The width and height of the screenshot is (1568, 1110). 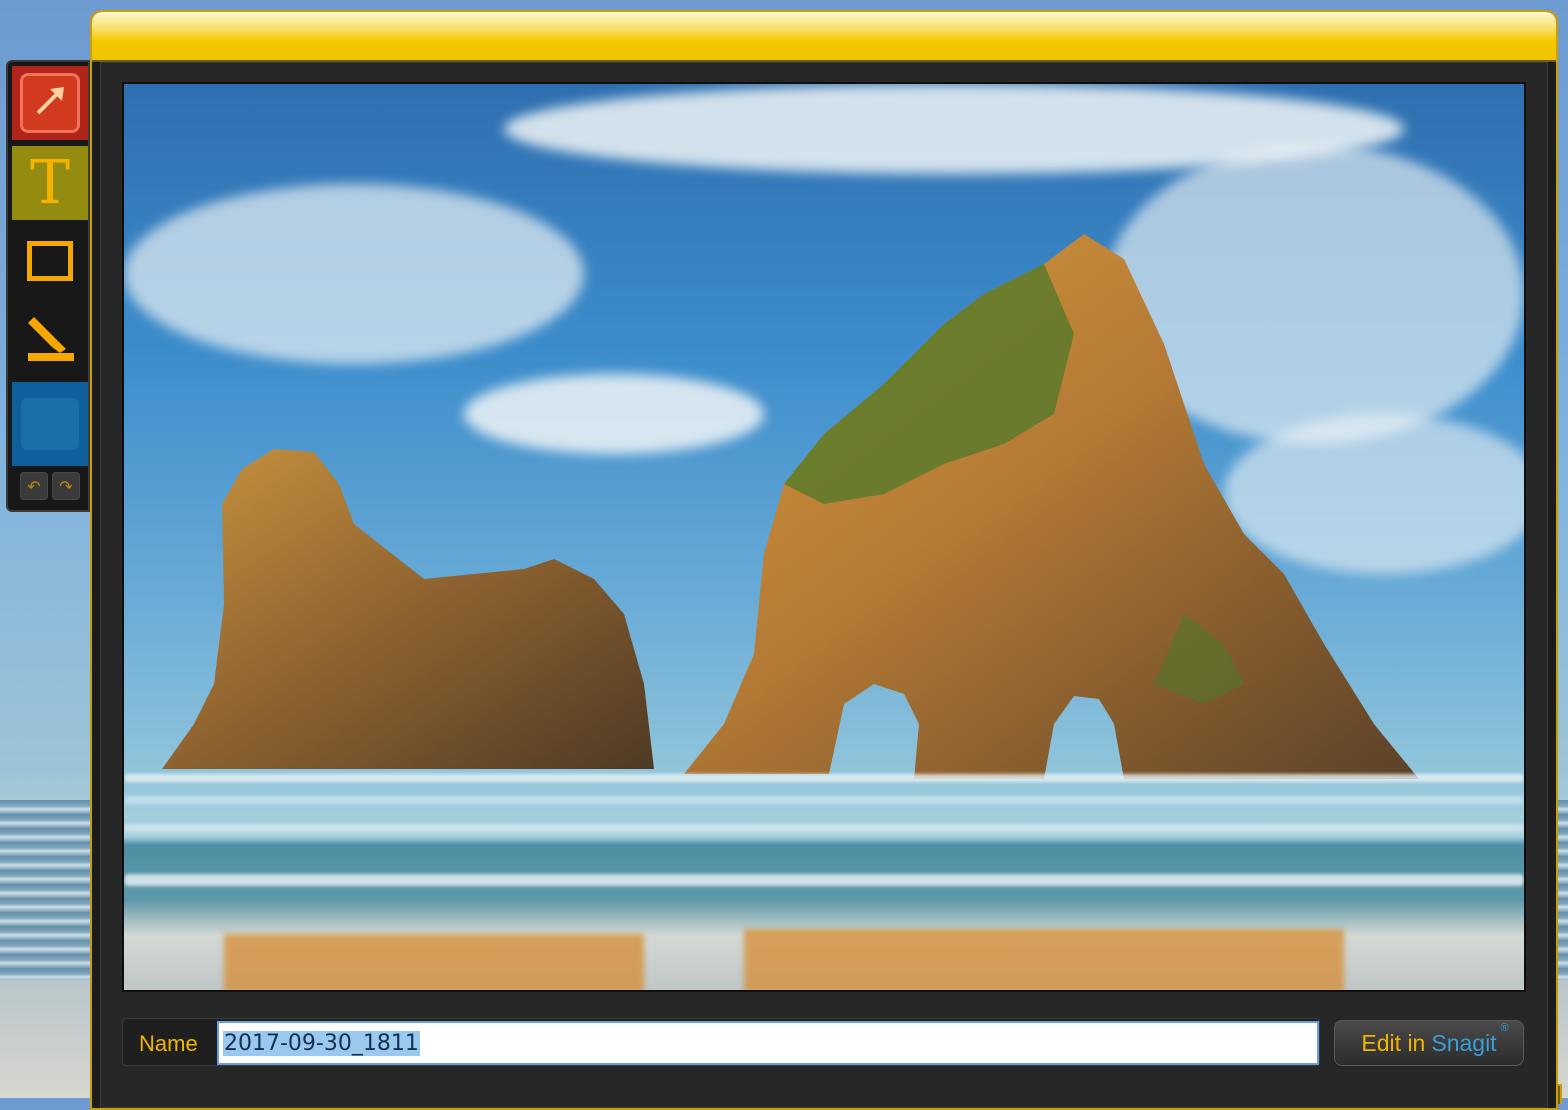 What do you see at coordinates (768, 1043) in the screenshot?
I see `name-input: 2017-09-30_1811` at bounding box center [768, 1043].